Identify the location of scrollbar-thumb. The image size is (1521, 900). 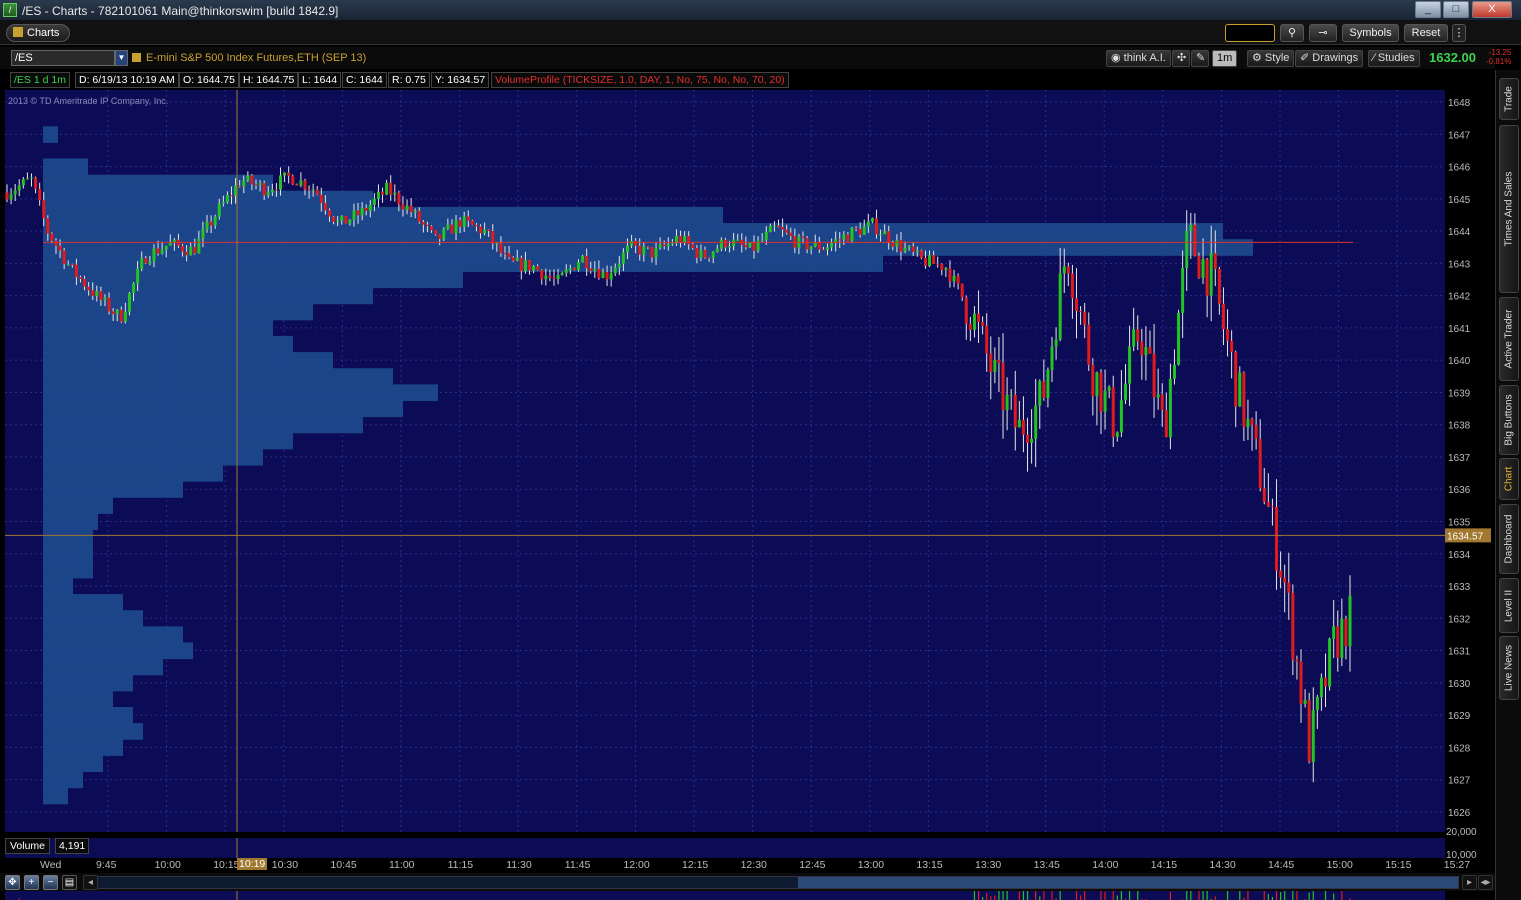
(1128, 882).